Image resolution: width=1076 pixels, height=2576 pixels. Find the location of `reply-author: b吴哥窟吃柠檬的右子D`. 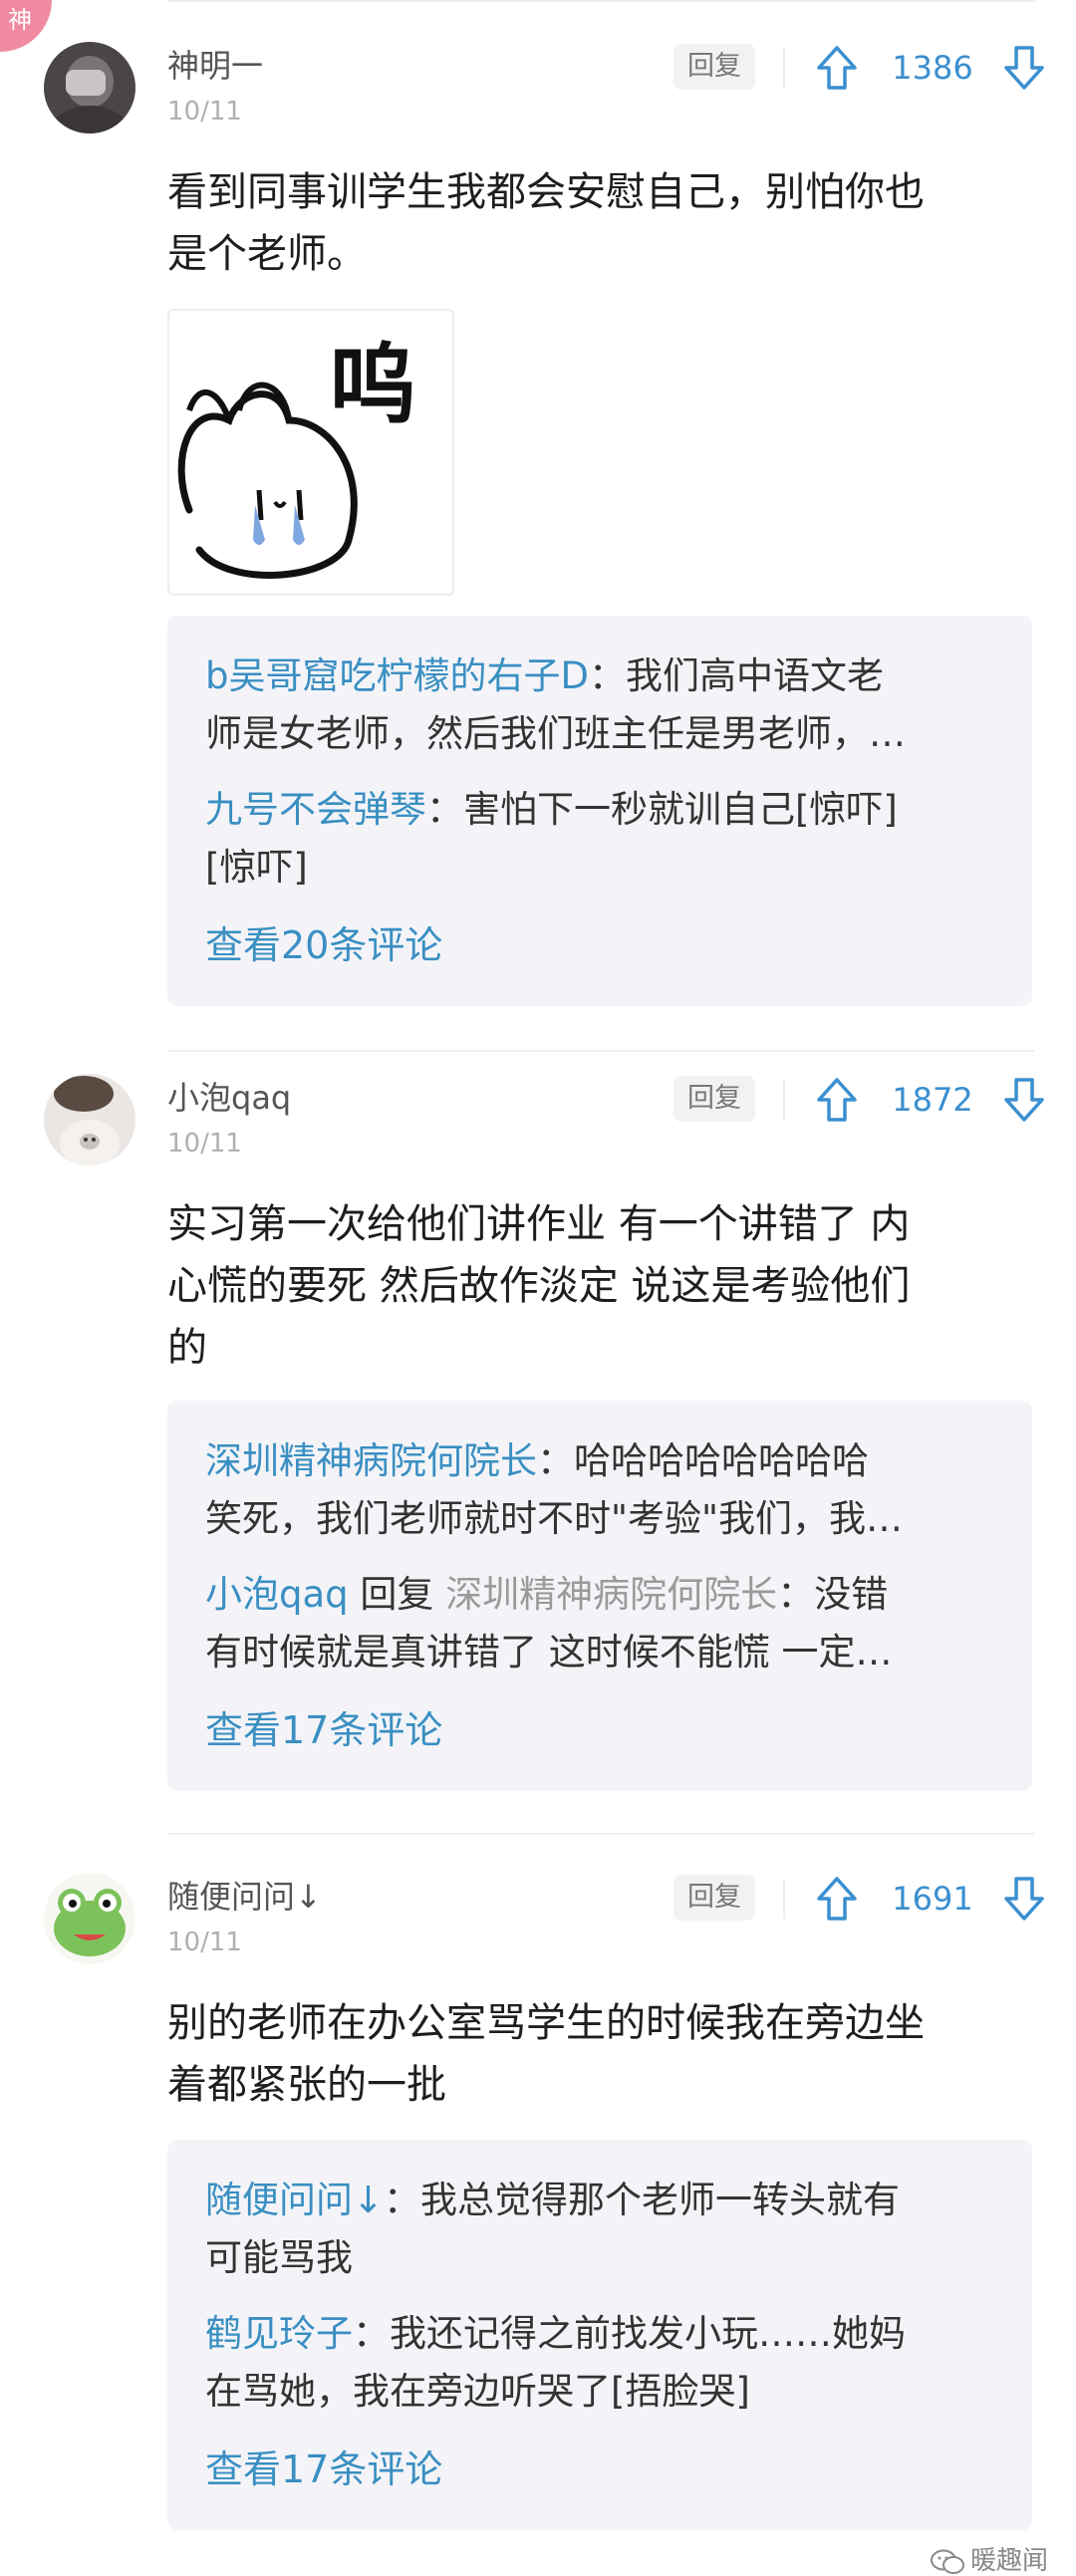

reply-author: b吴哥窟吃柠檬的右子D is located at coordinates (397, 675).